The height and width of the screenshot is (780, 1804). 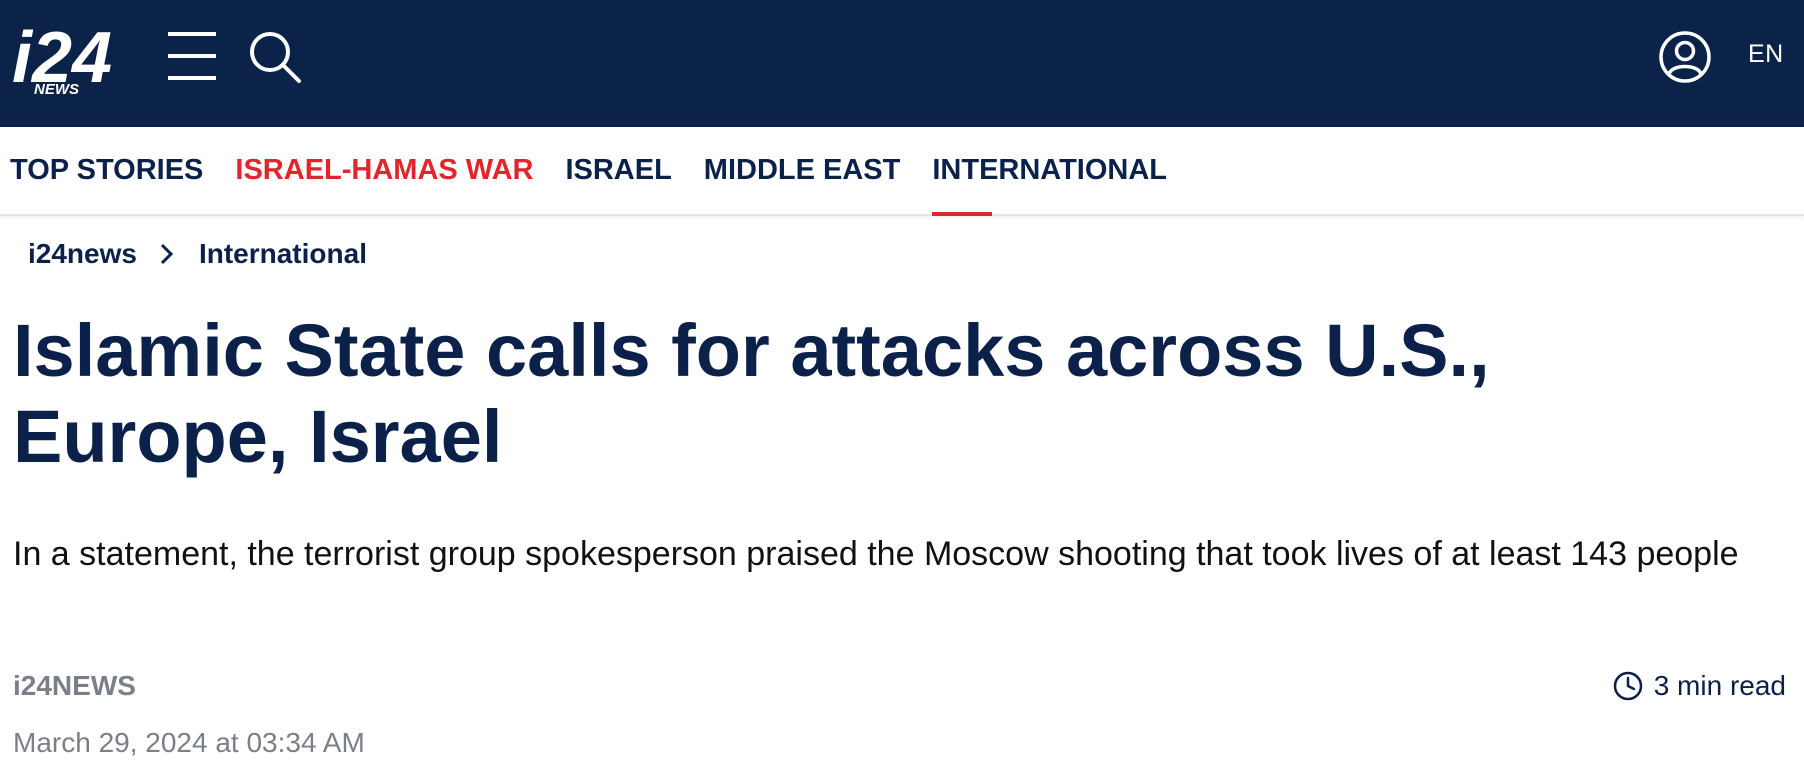 I want to click on user-account-icon, so click(x=1685, y=57).